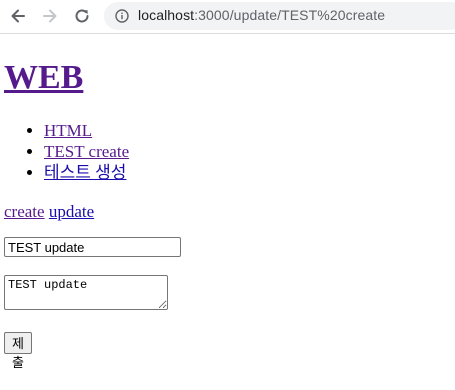  I want to click on submit-button: 제출, so click(18, 351).